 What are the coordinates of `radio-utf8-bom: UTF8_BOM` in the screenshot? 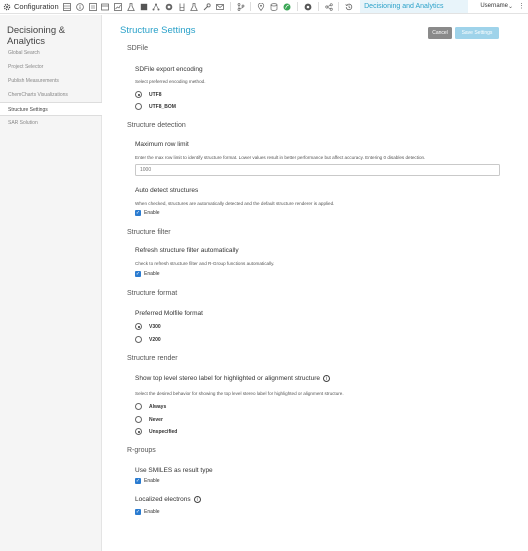 It's located at (155, 106).